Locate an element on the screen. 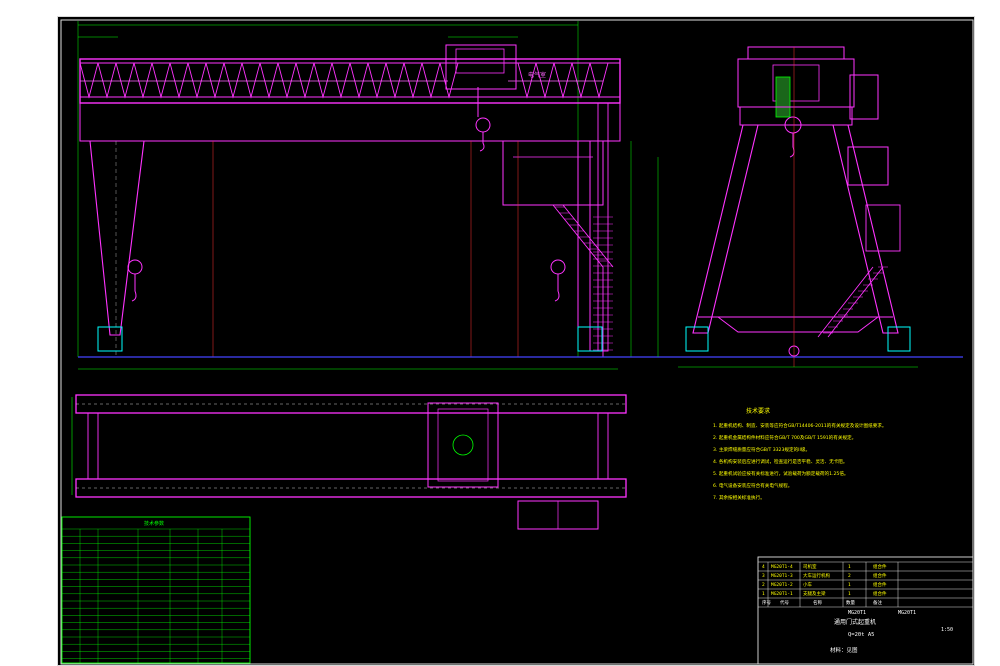  bom-cell: MG20T1-4 is located at coordinates (782, 567).